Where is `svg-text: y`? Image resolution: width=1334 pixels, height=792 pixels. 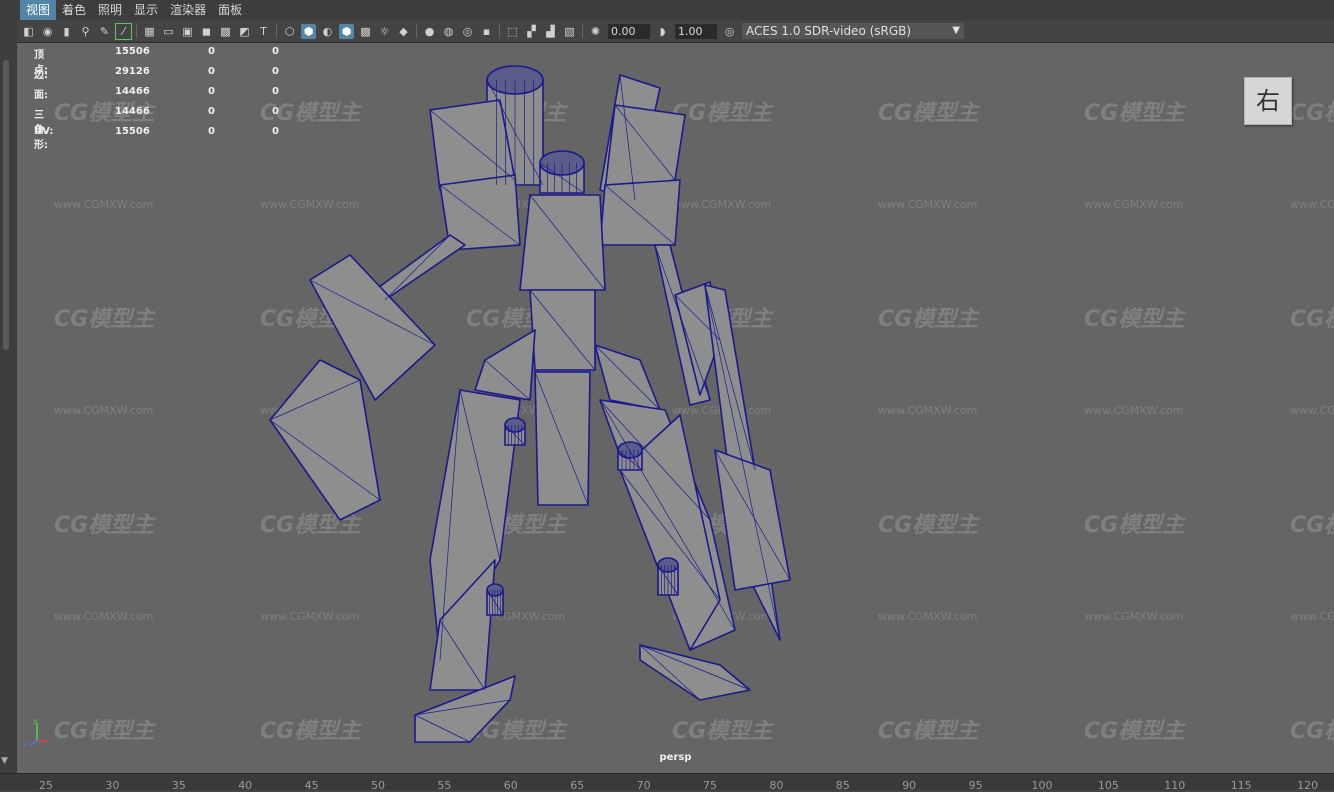
svg-text: y is located at coordinates (35, 721).